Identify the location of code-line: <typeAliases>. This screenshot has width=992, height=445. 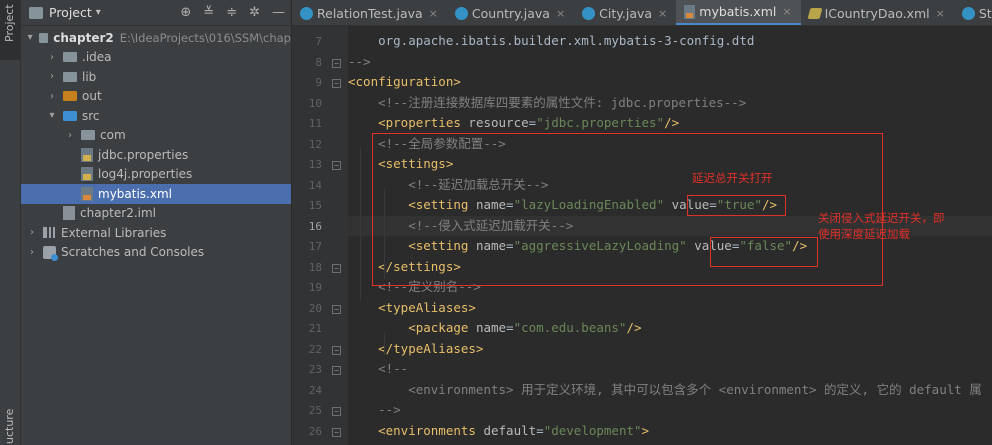
(670, 308).